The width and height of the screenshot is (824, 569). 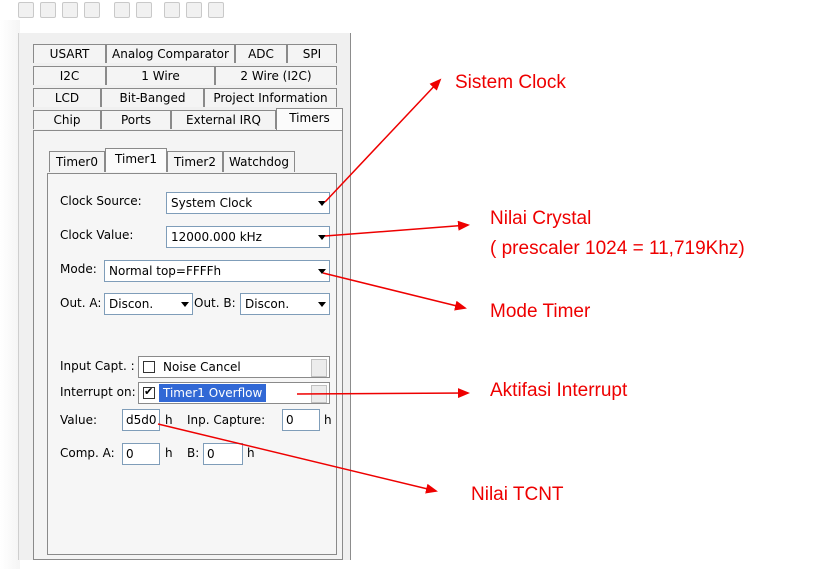 I want to click on annotation-mode-timer: Mode Timer, so click(x=540, y=311).